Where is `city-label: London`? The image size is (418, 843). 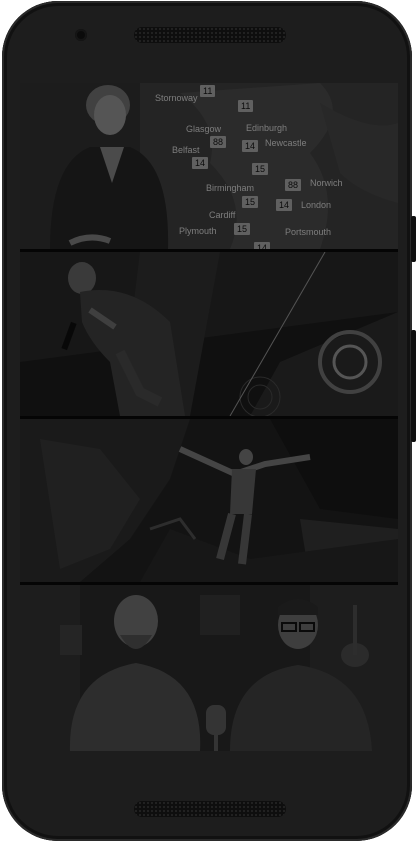 city-label: London is located at coordinates (316, 205).